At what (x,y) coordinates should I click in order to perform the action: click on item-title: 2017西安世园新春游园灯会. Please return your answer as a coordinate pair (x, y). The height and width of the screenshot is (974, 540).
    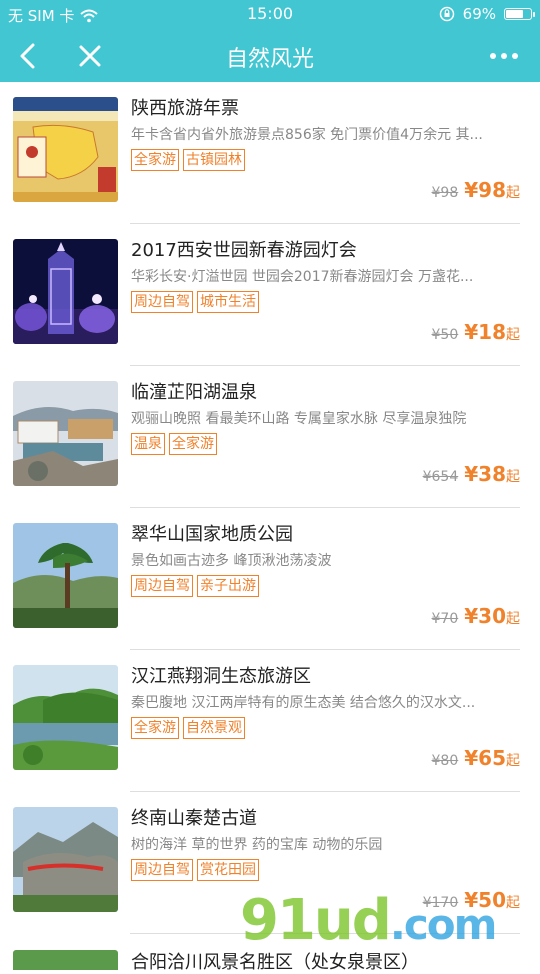
    Looking at the image, I should click on (244, 250).